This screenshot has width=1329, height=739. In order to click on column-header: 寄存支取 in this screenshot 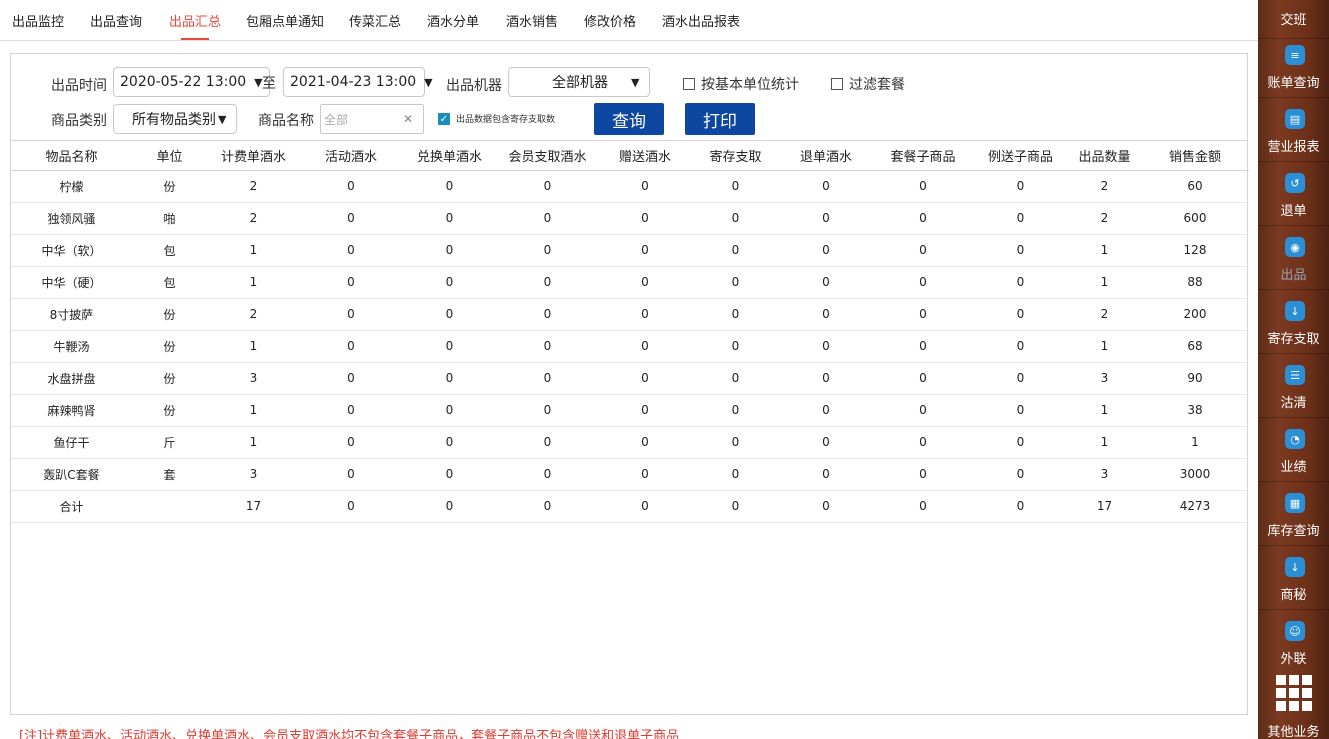, I will do `click(735, 156)`.